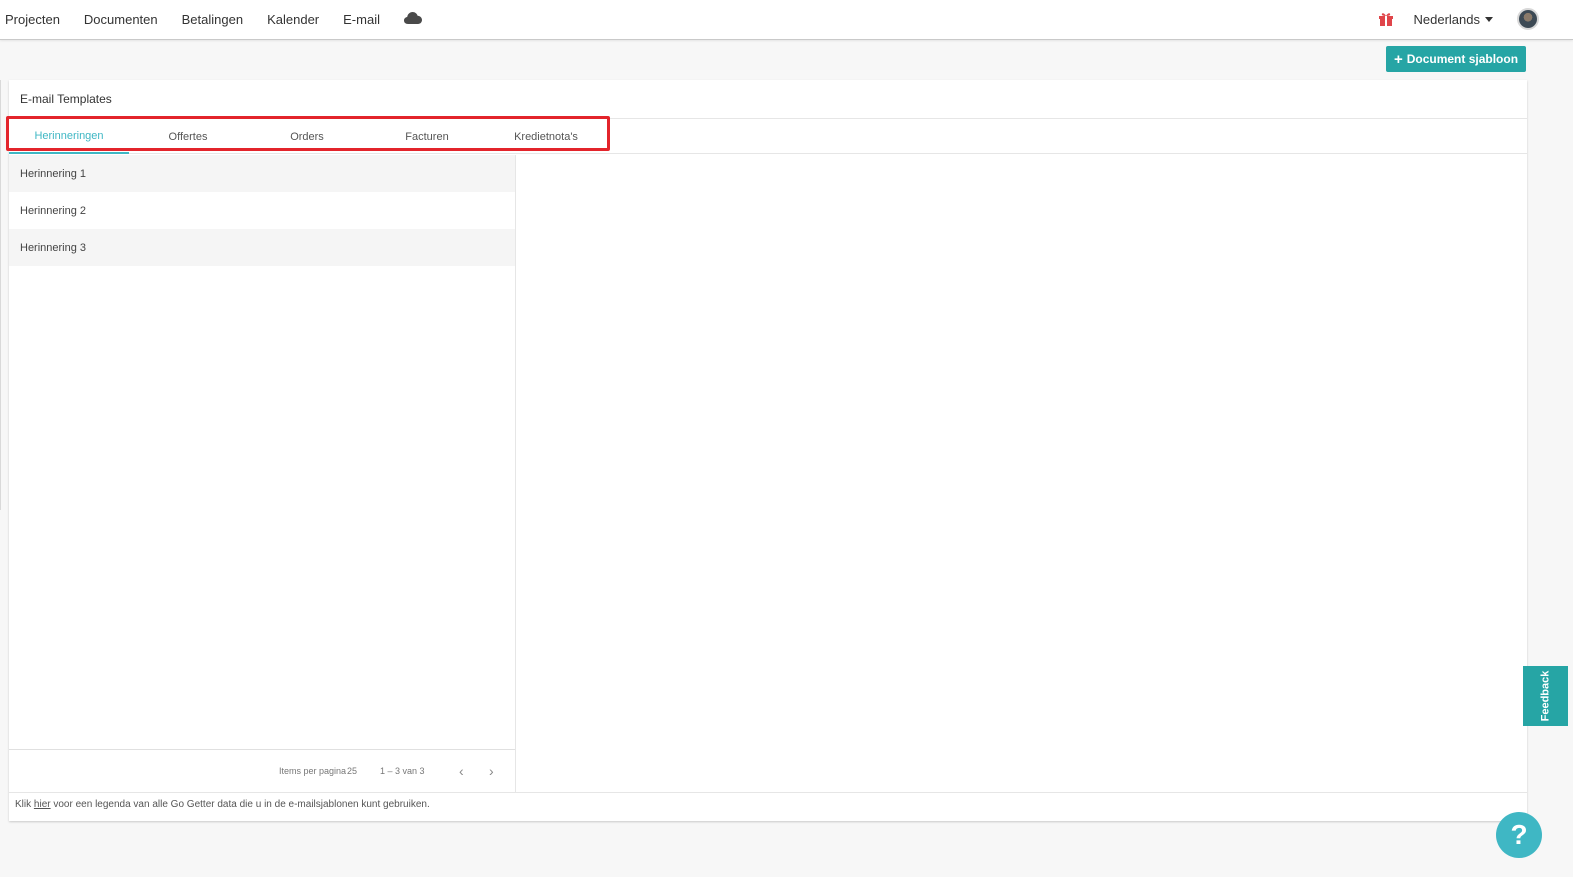 Image resolution: width=1573 pixels, height=877 pixels. Describe the element at coordinates (546, 136) in the screenshot. I see `tab-kredietnotas: Kredietnota's` at that location.